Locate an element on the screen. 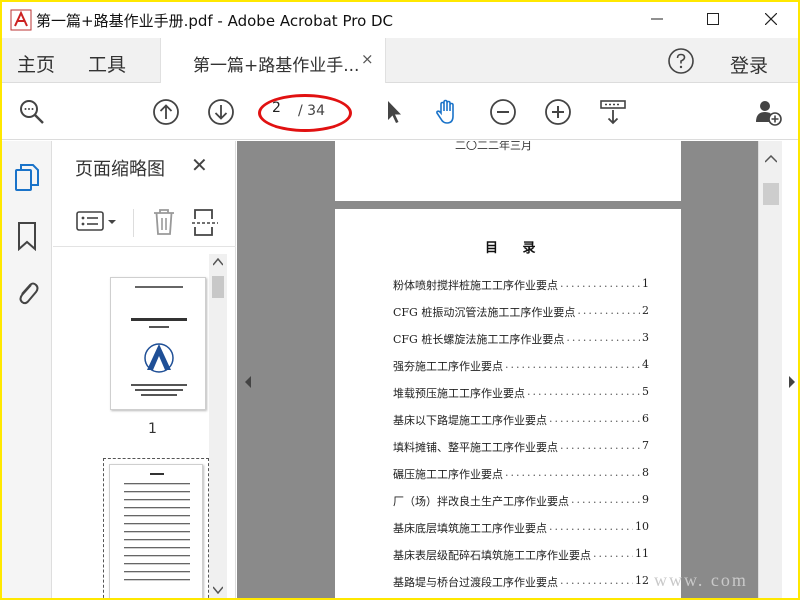  selected-thumbnail-frame is located at coordinates (156, 528).